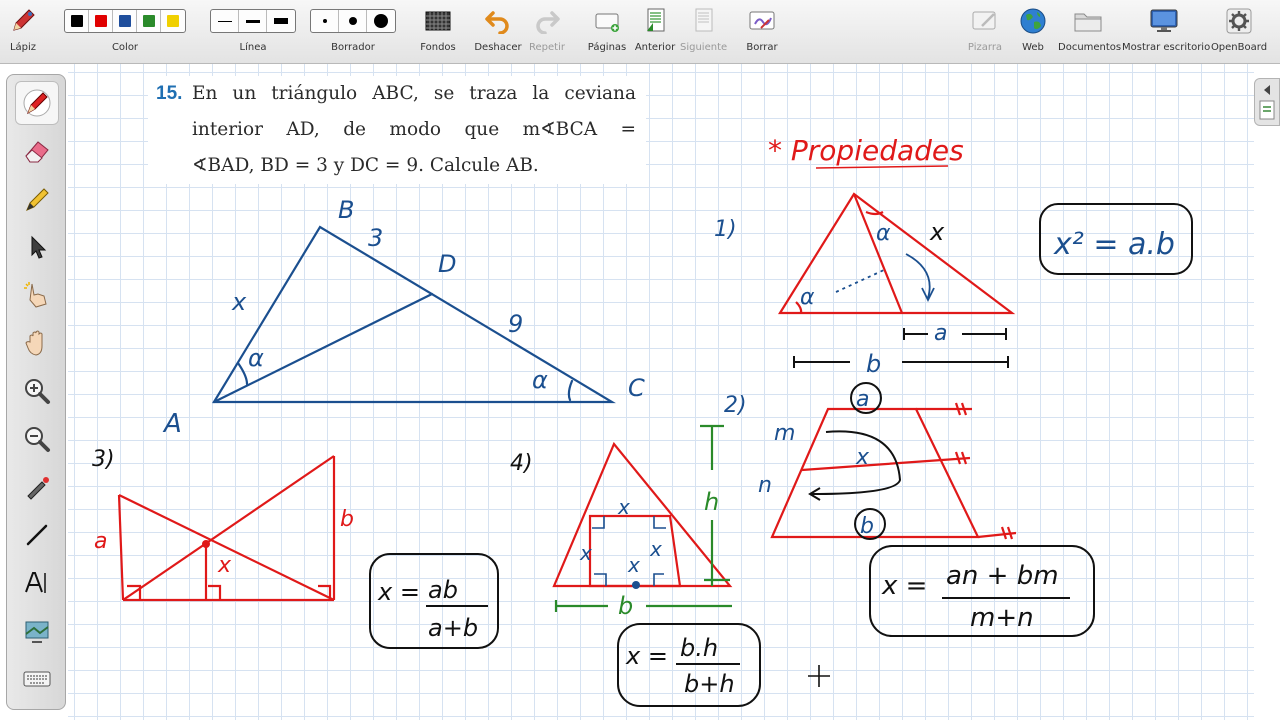 This screenshot has width=1280, height=720. What do you see at coordinates (101, 21) in the screenshot?
I see `color-red-swatch` at bounding box center [101, 21].